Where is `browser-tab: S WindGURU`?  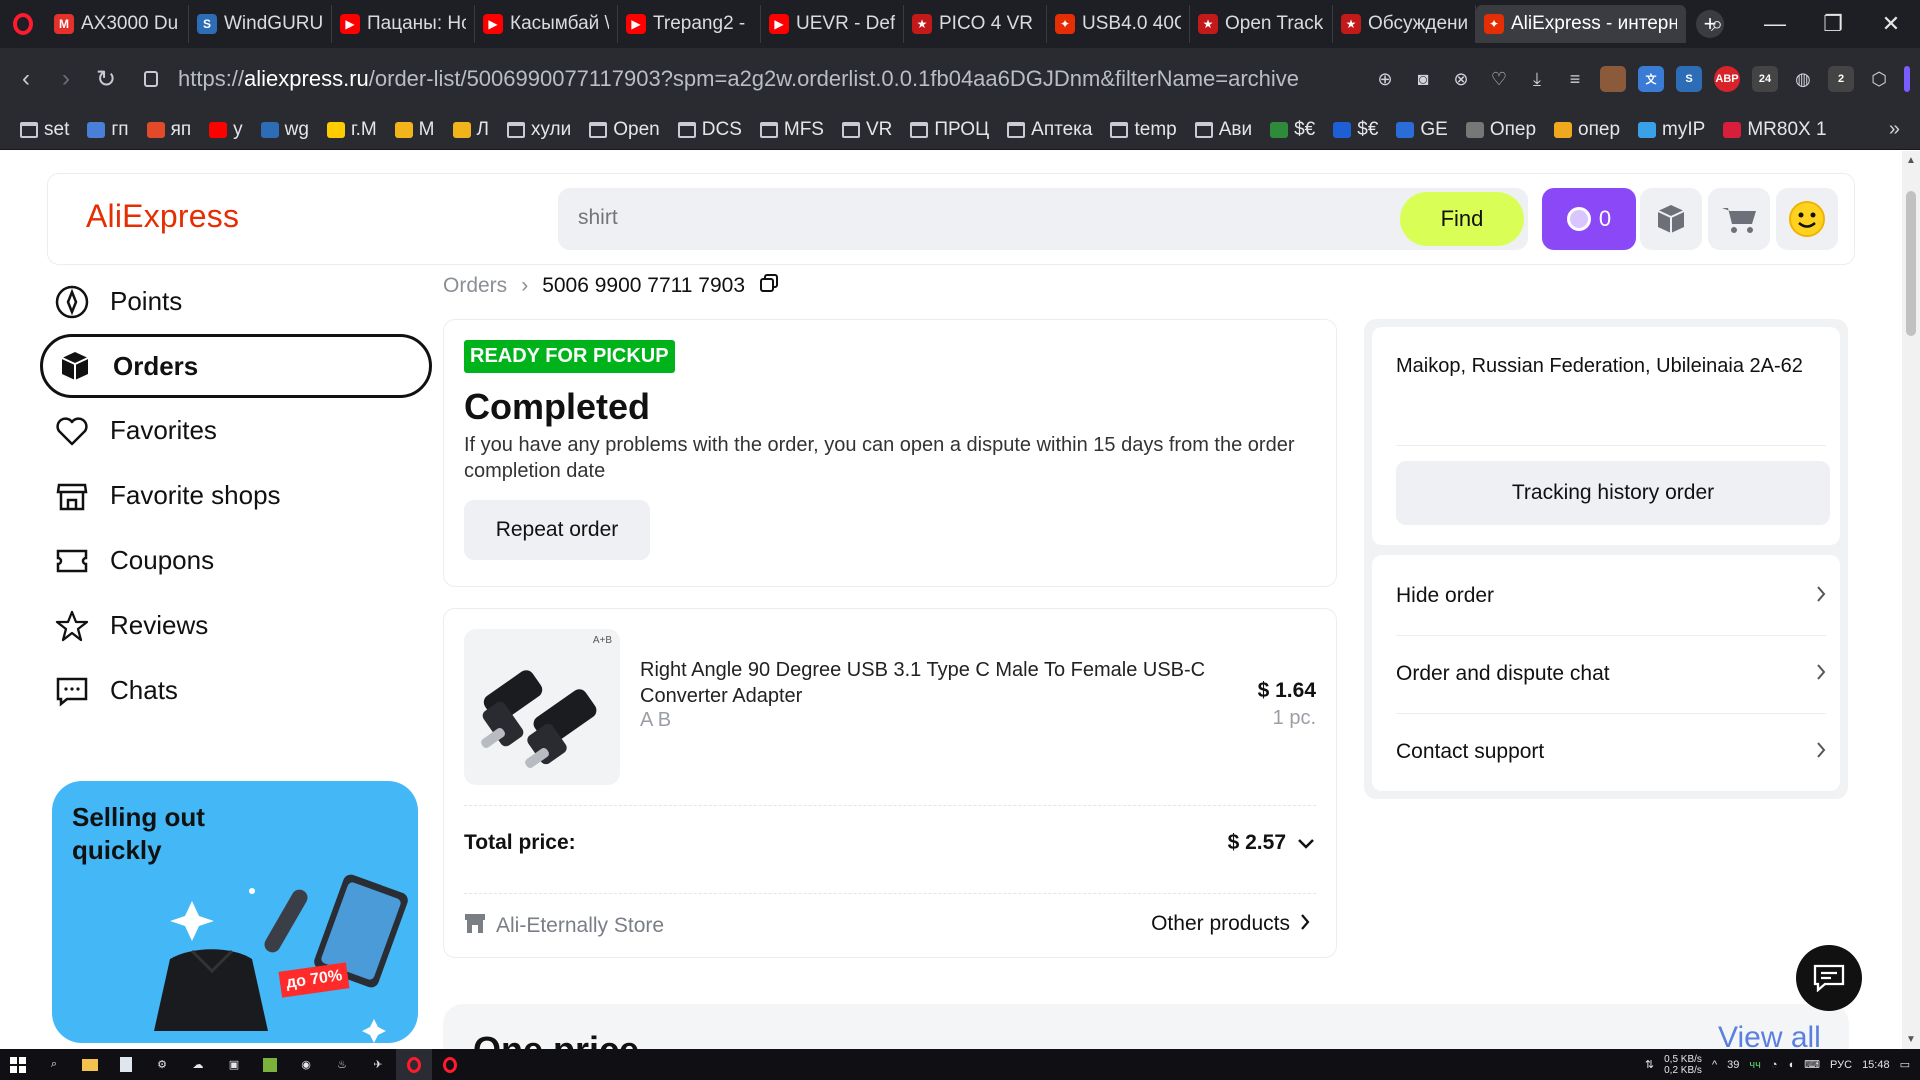 browser-tab: S WindGURU is located at coordinates (260, 24).